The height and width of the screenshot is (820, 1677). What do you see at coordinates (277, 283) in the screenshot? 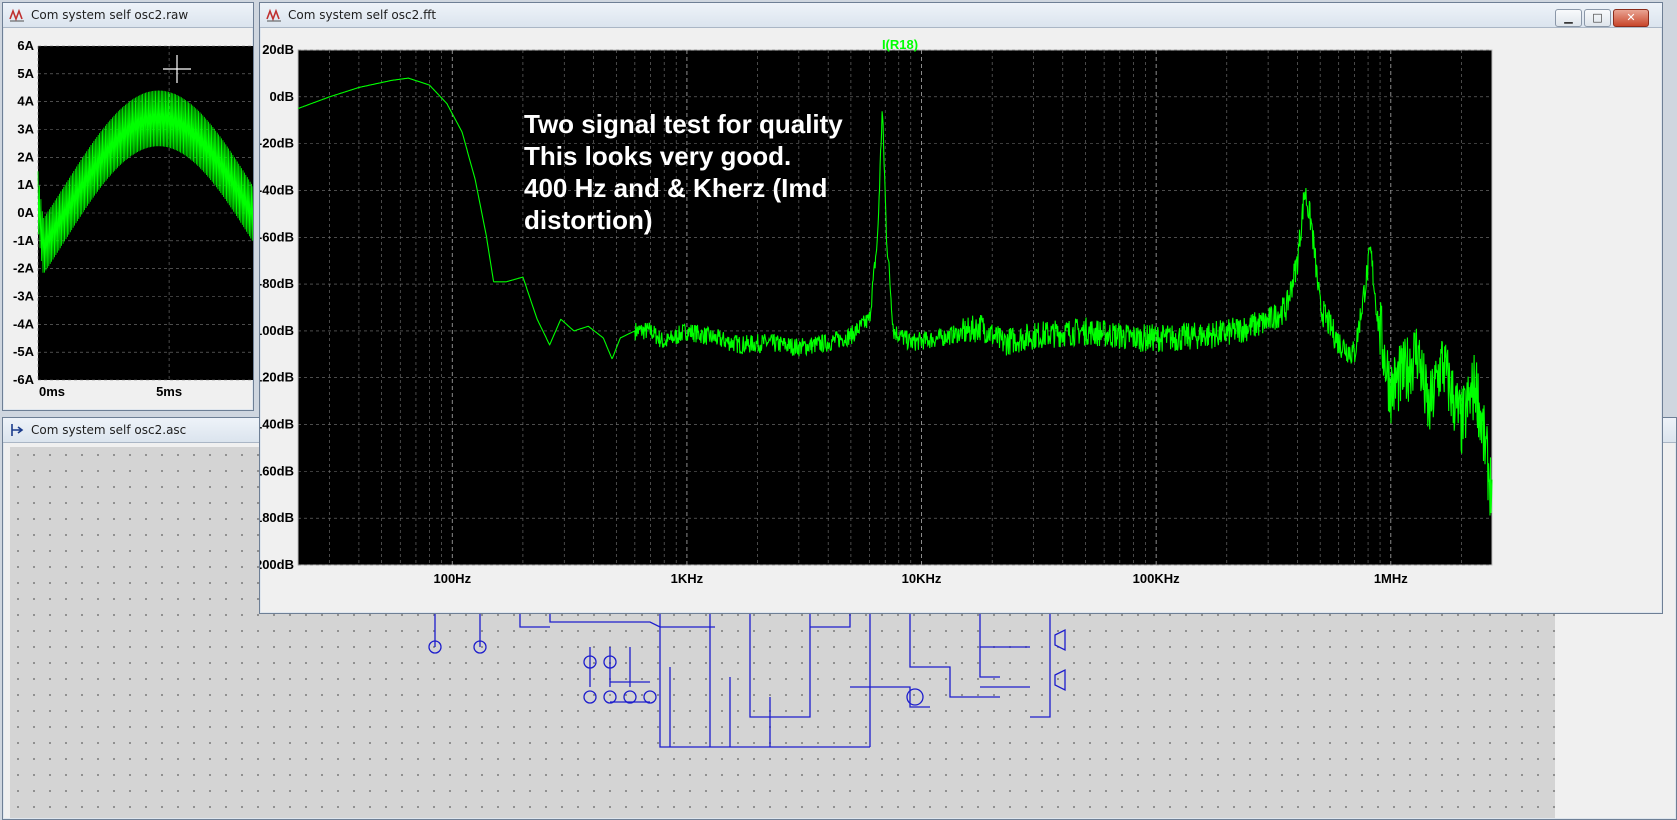
I see `y-tick-label: -80dB` at bounding box center [277, 283].